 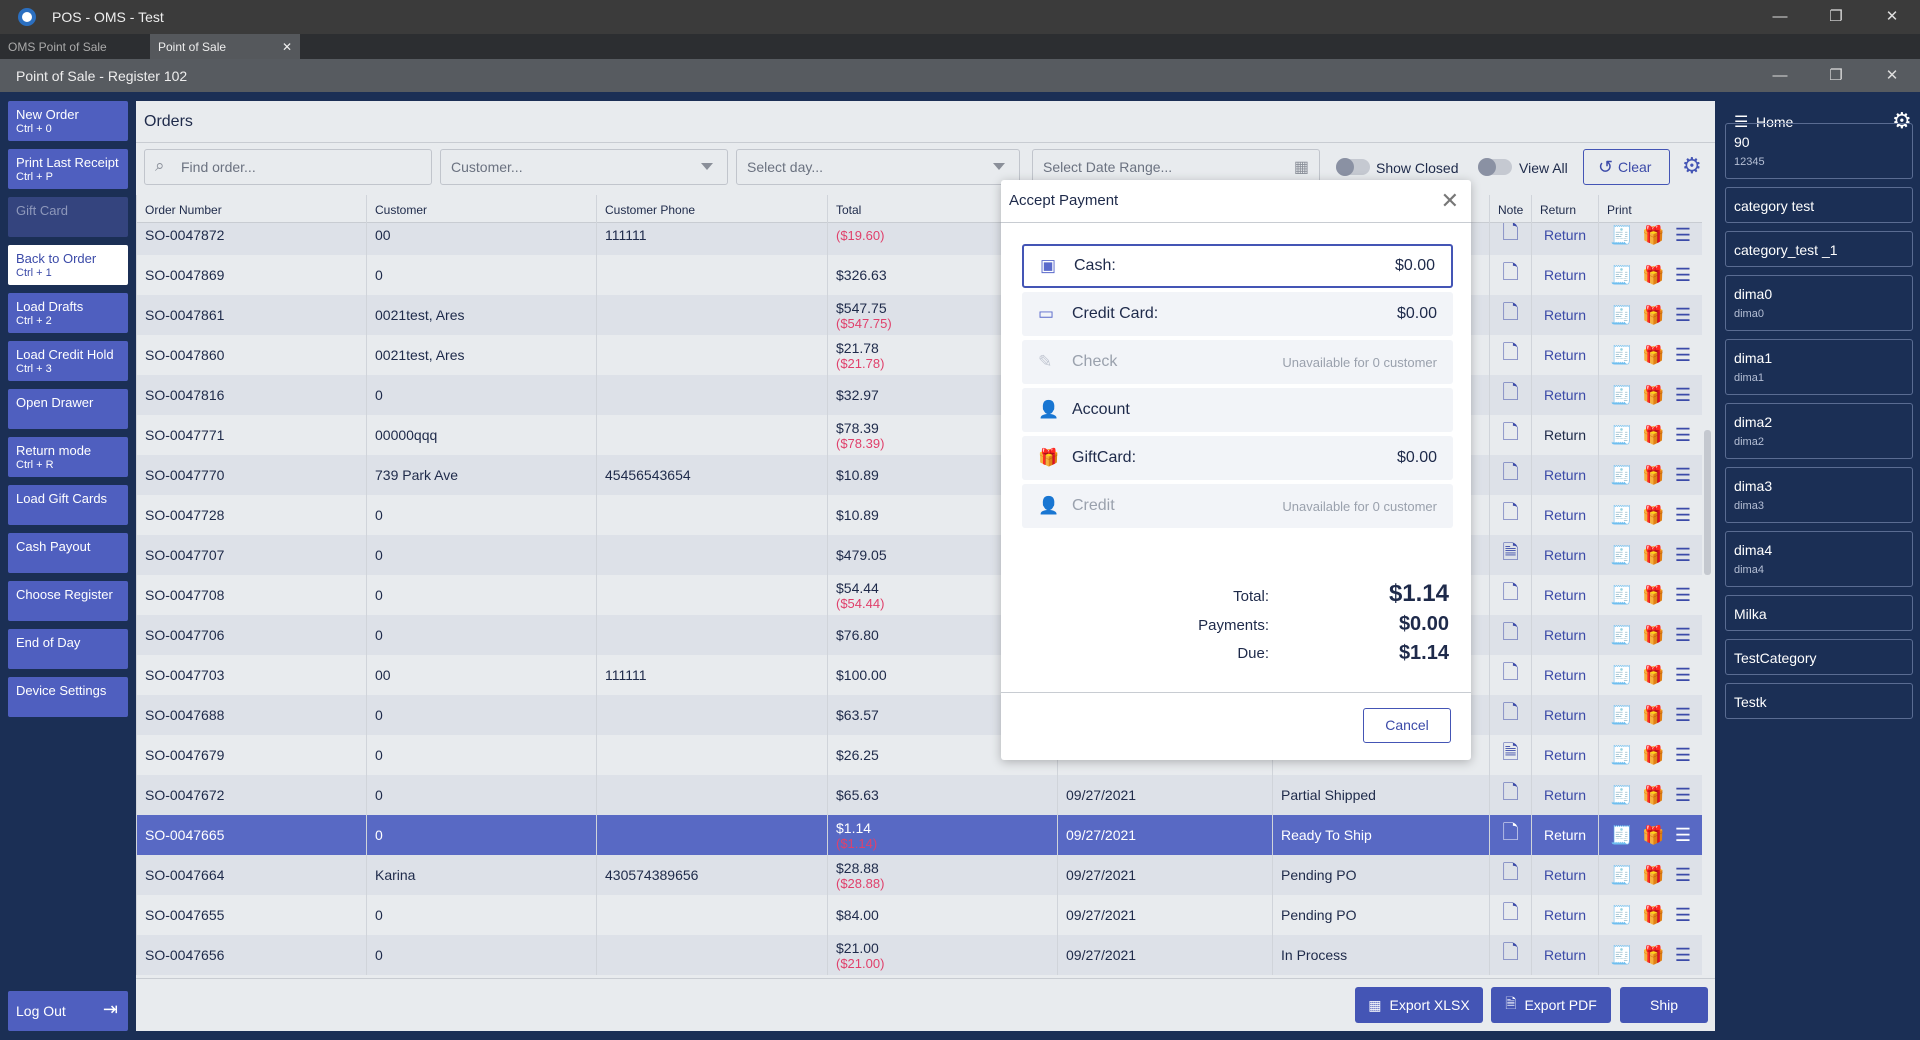 I want to click on sidebar-button-back-to-order: Back to Order Ctrl + 1, so click(x=68, y=265).